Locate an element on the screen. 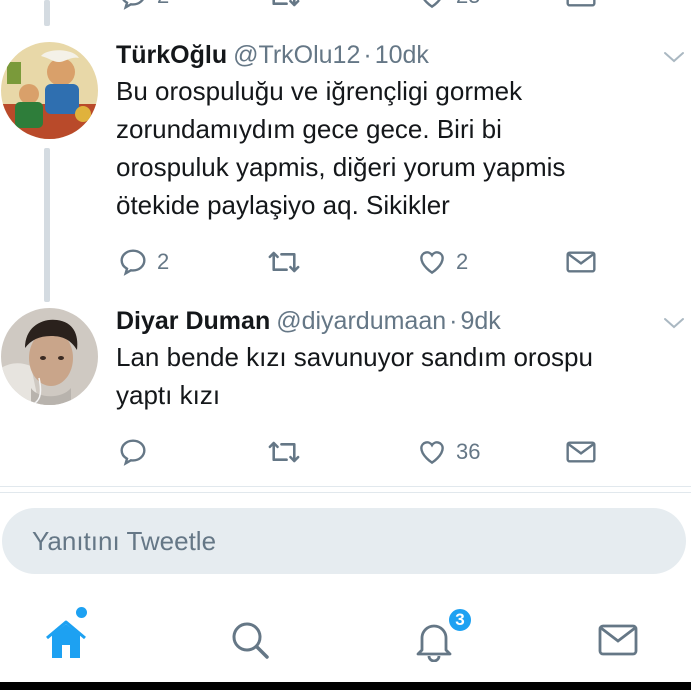  reply-button is located at coordinates (137, 452).